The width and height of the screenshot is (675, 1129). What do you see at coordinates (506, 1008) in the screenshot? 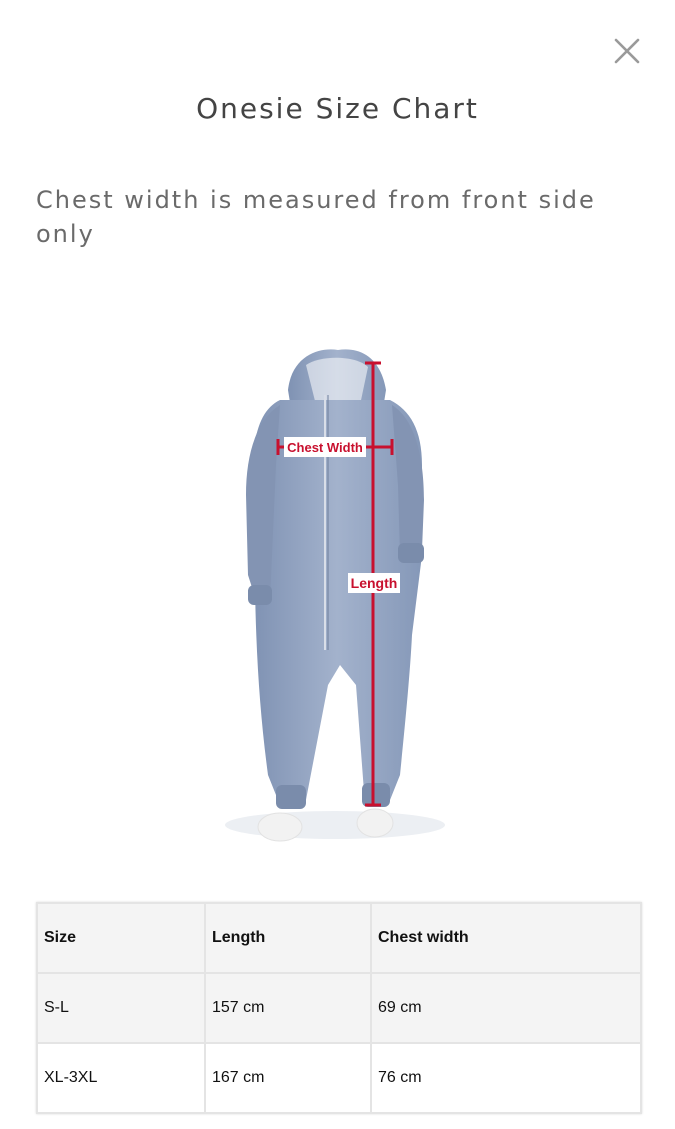
I see `cell-chest-width: 69 cm` at bounding box center [506, 1008].